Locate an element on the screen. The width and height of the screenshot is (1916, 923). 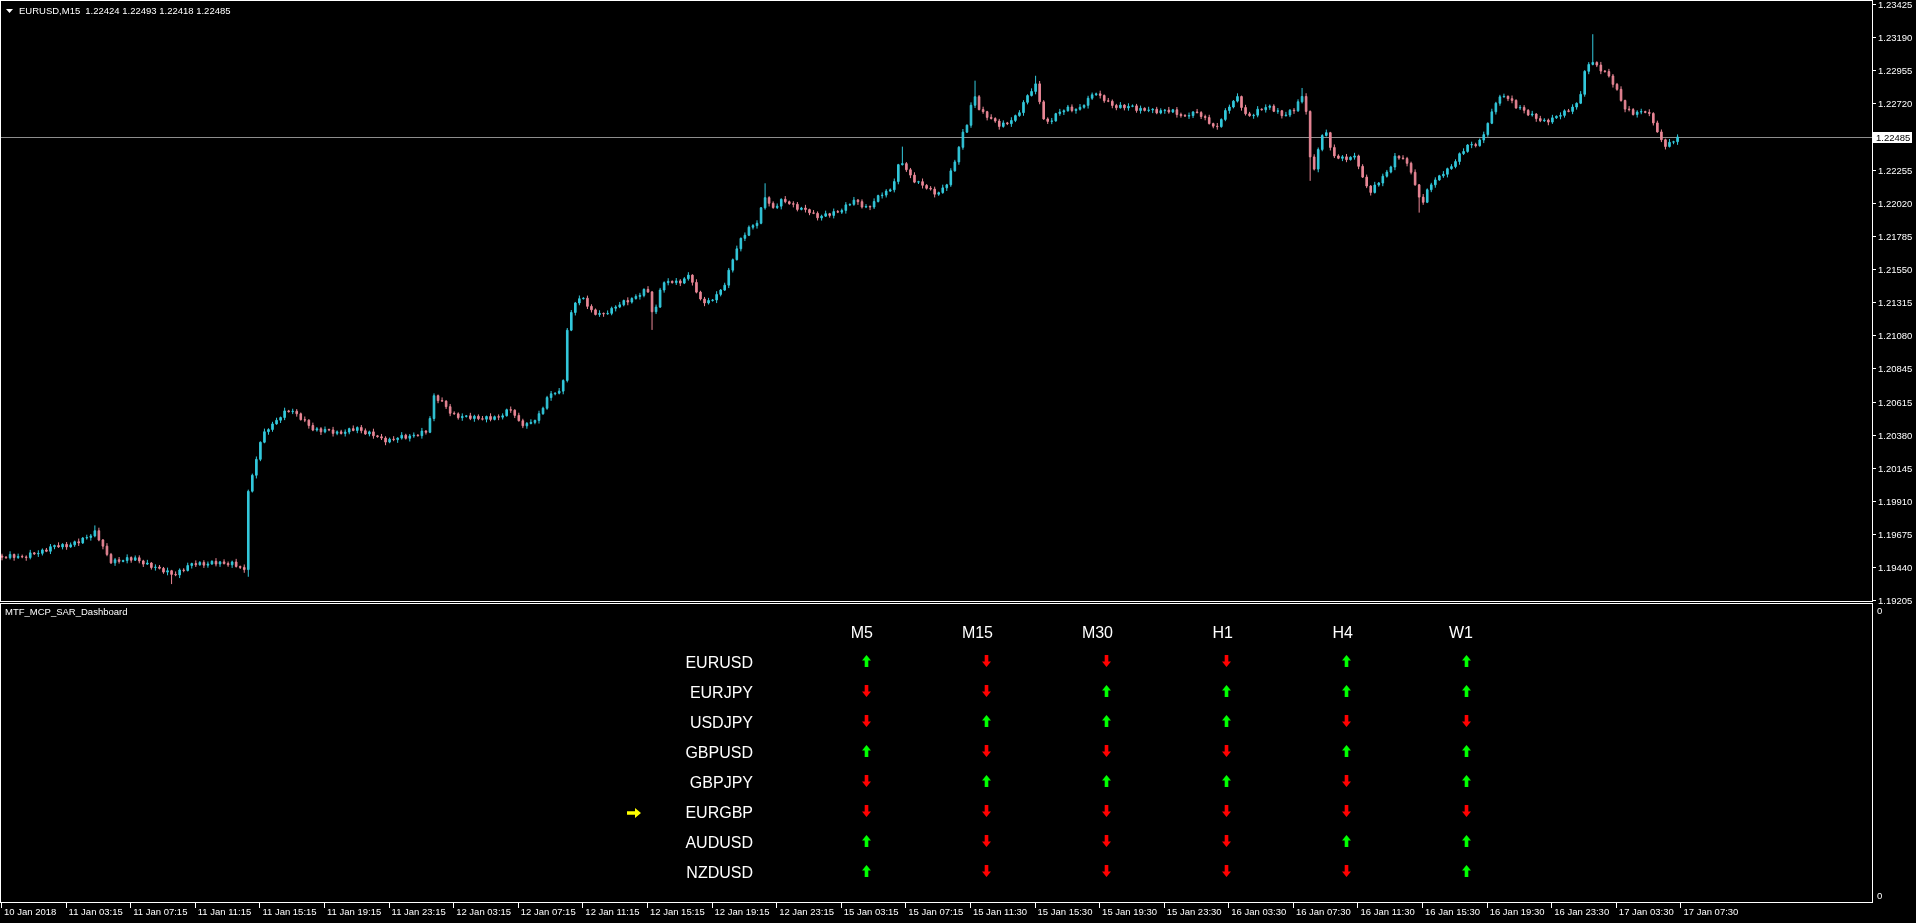
time-axis-label: 12 Jan 03:15 is located at coordinates (484, 911).